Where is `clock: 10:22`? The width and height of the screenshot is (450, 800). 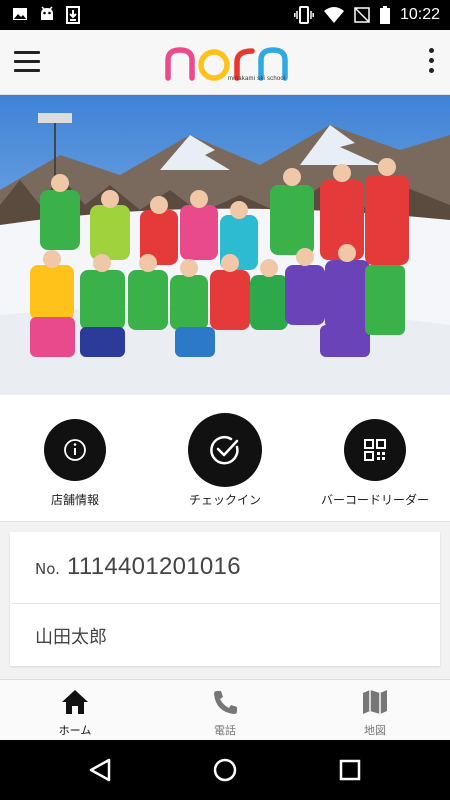
clock: 10:22 is located at coordinates (419, 14).